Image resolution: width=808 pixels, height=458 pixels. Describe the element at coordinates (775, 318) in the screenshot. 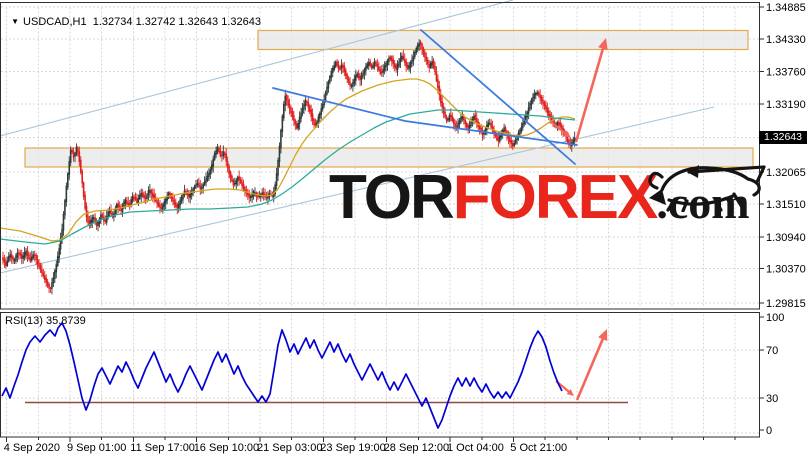

I see `rsi-axis-label: 100` at that location.